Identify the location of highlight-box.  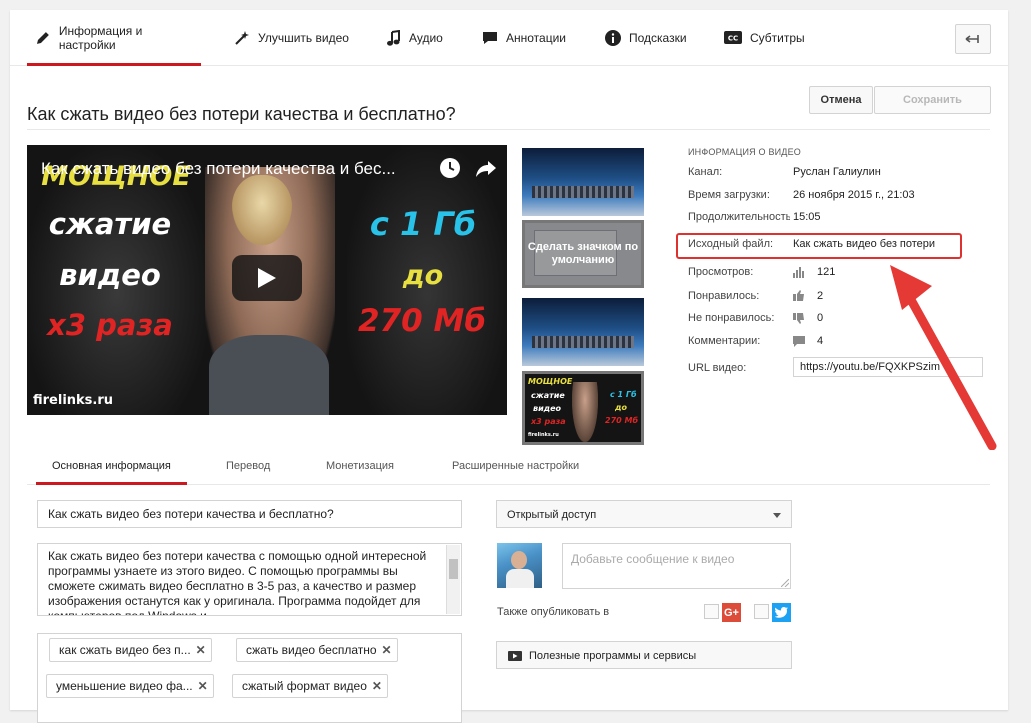
(819, 246).